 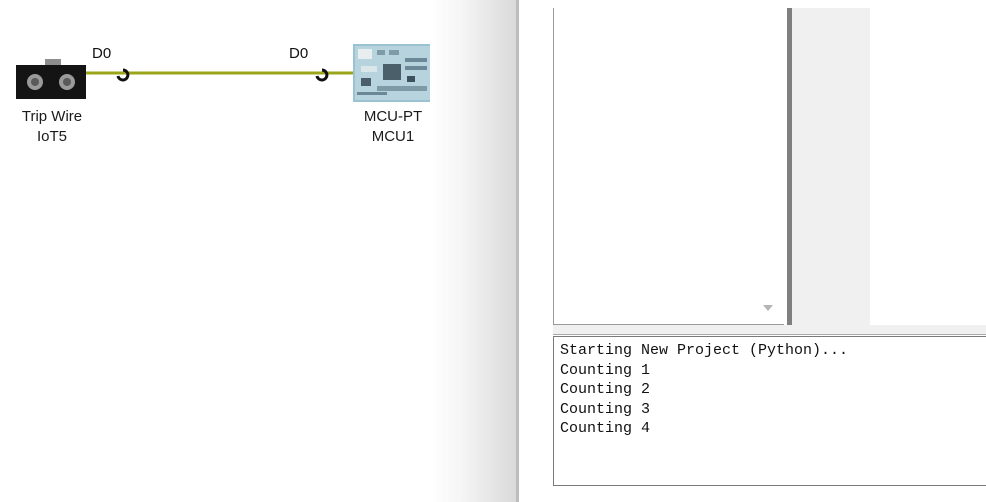 What do you see at coordinates (605, 389) in the screenshot?
I see `console-line: Counting 2` at bounding box center [605, 389].